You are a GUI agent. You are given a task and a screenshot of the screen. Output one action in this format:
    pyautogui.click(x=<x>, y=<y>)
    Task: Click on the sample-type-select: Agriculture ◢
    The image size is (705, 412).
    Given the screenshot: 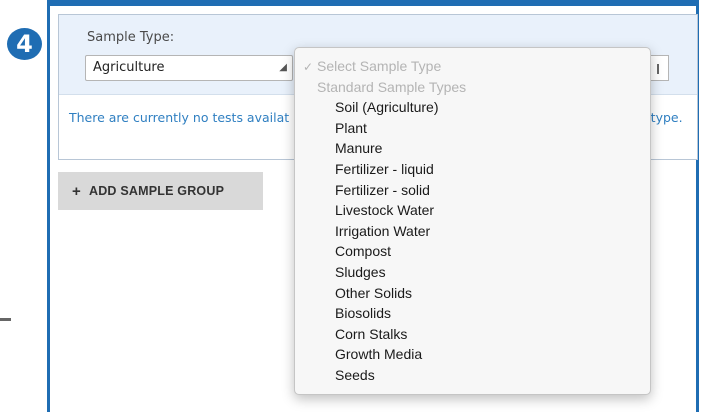 What is the action you would take?
    pyautogui.click(x=189, y=68)
    